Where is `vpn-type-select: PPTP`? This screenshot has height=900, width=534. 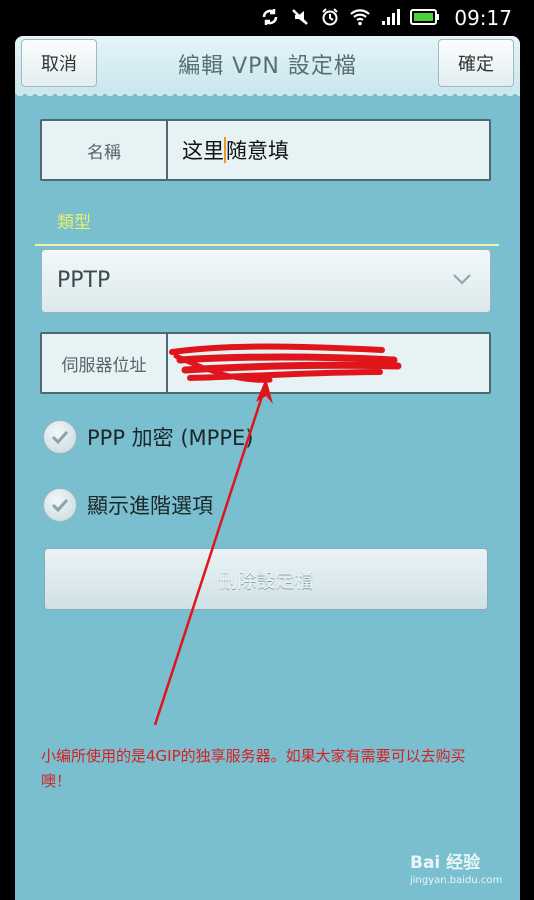 vpn-type-select: PPTP is located at coordinates (266, 281).